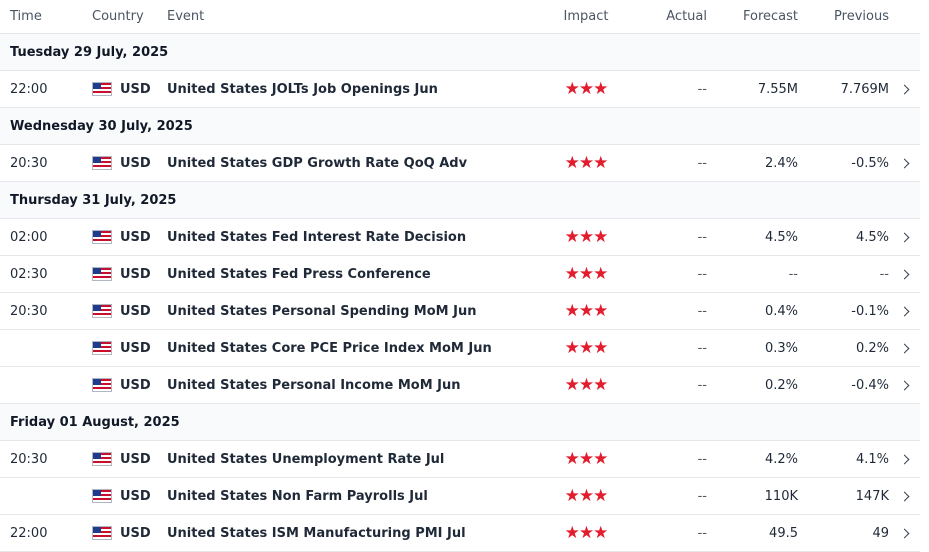  Describe the element at coordinates (460, 200) in the screenshot. I see `date-group-header: Thursday 31 July, 2025` at that location.